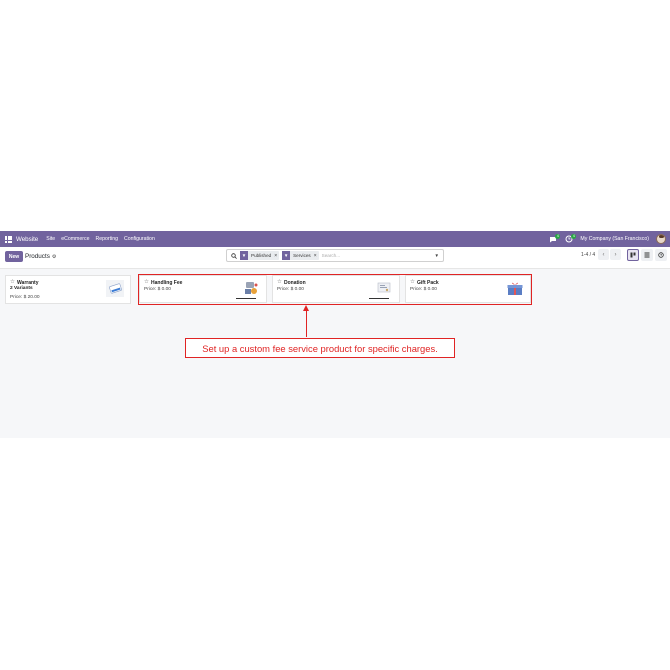 Image resolution: width=670 pixels, height=670 pixels. I want to click on facet-label: Services, so click(302, 255).